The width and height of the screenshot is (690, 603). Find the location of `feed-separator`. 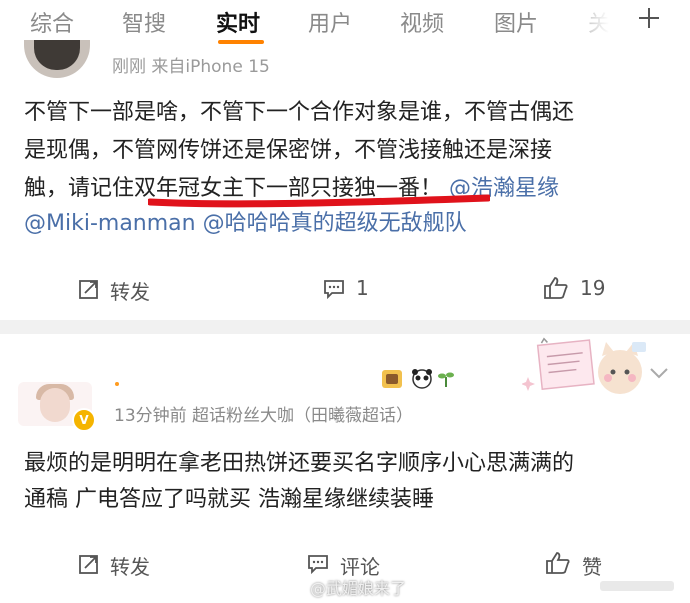

feed-separator is located at coordinates (345, 327).